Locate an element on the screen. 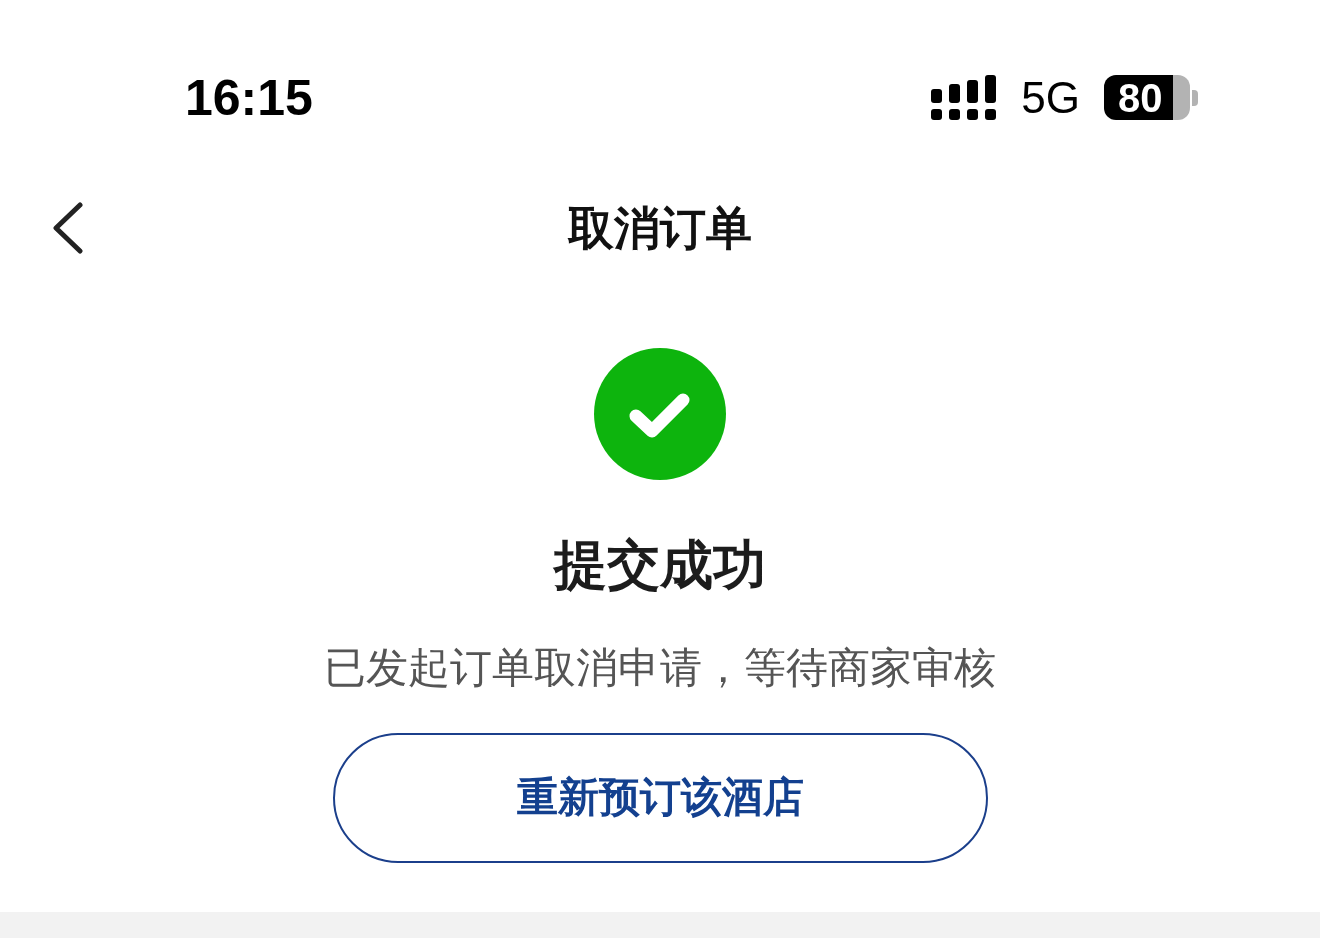 The width and height of the screenshot is (1320, 938). back-icon is located at coordinates (68, 228).